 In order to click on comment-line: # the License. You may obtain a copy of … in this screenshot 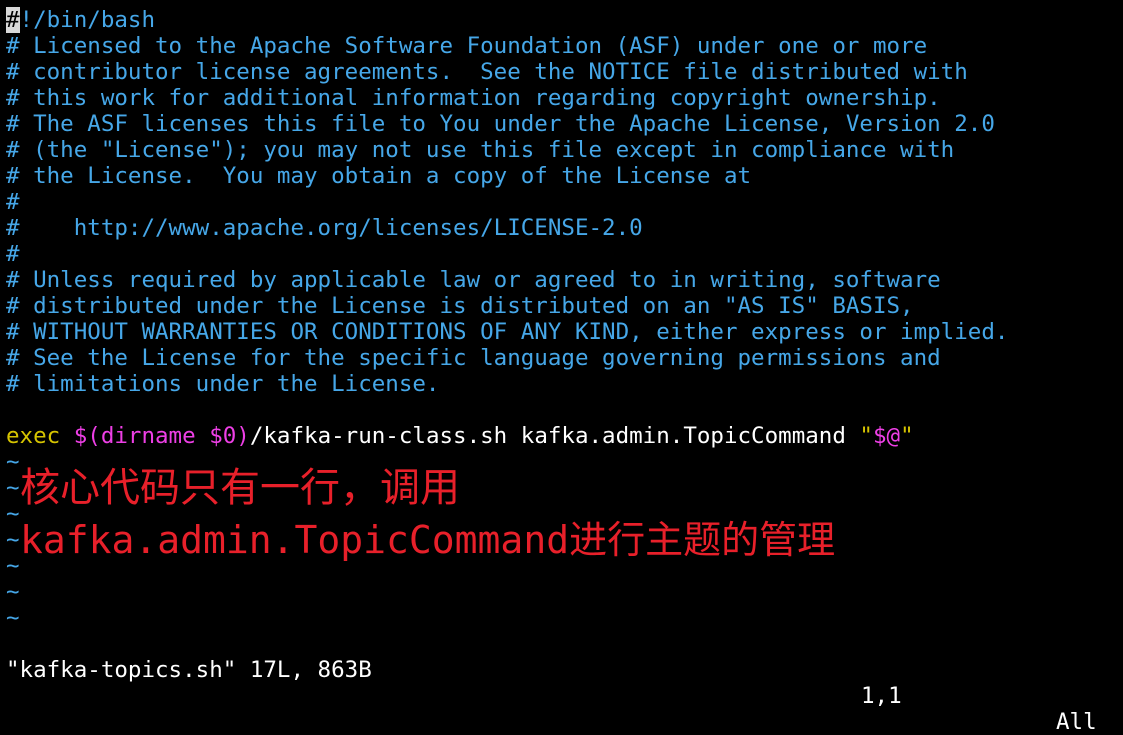, I will do `click(379, 176)`.